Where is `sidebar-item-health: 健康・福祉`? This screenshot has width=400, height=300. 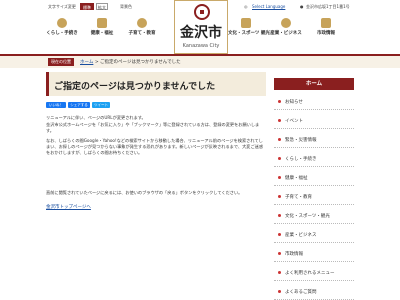
sidebar-item-health: 健康・福祉 is located at coordinates (314, 179).